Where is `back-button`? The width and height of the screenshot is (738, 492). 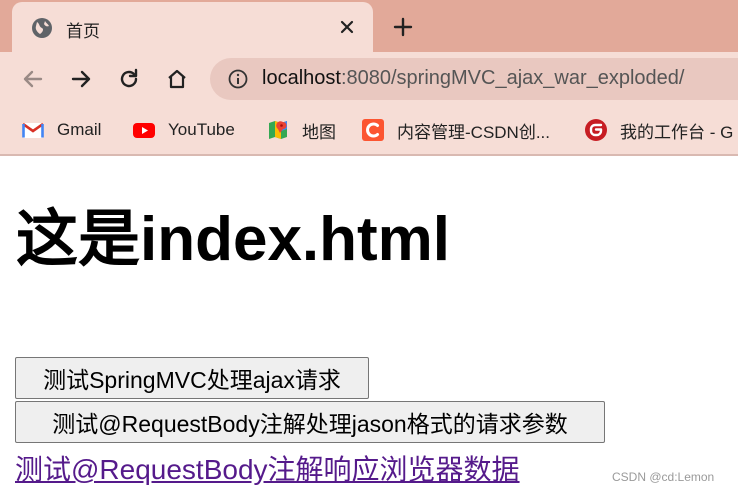
back-button is located at coordinates (33, 79).